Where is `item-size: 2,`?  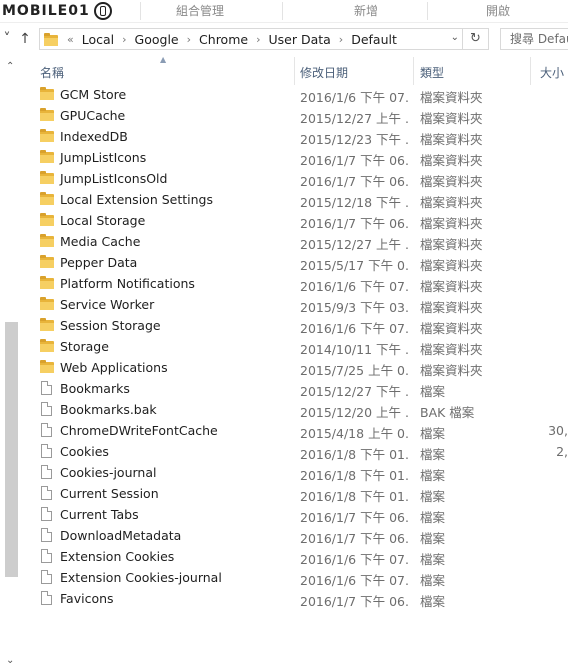
item-size: 2, is located at coordinates (562, 451).